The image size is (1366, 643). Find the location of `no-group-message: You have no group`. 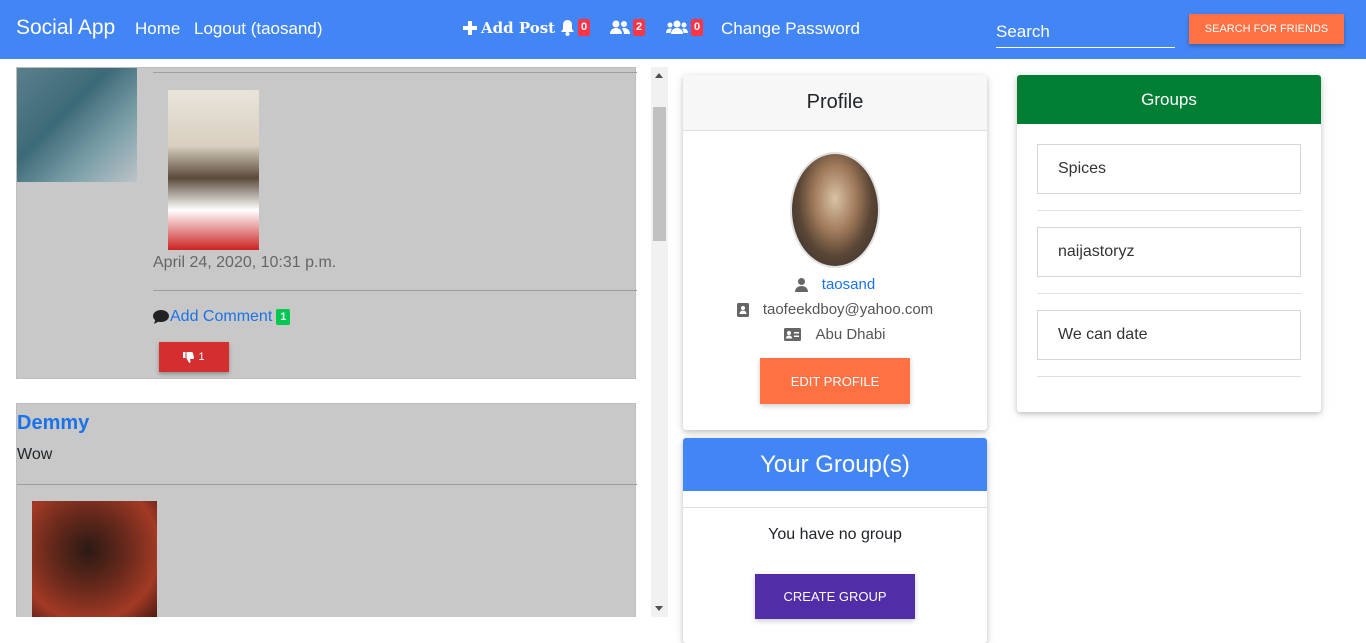

no-group-message: You have no group is located at coordinates (835, 534).